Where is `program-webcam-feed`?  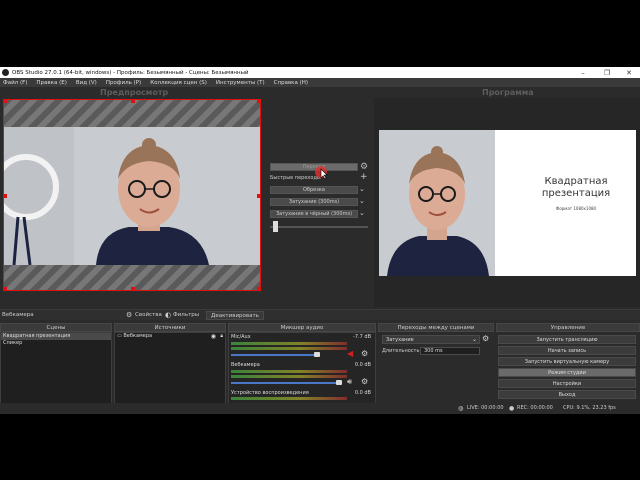 program-webcam-feed is located at coordinates (437, 203).